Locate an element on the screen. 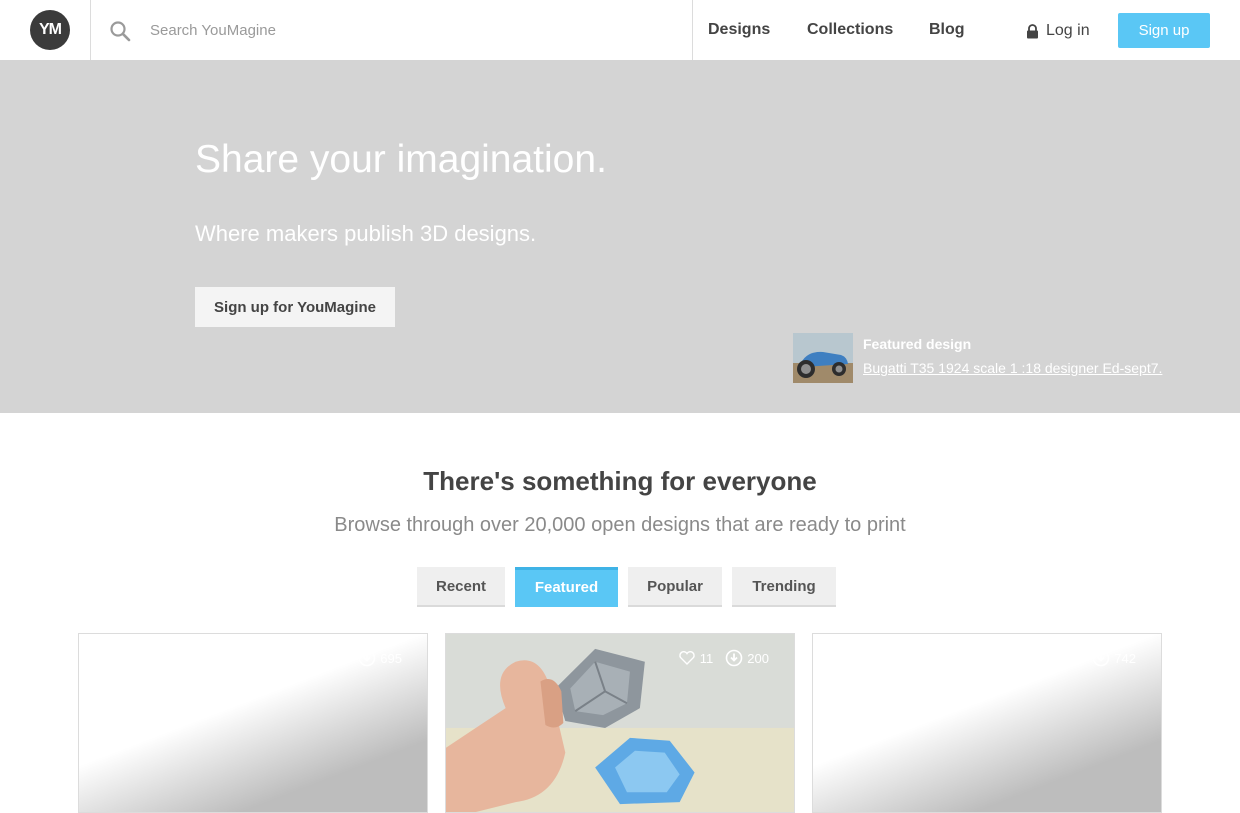  design-card: 11 200 is located at coordinates (620, 723).